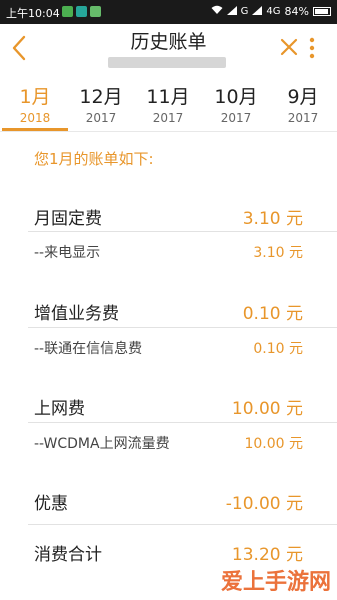 Image resolution: width=337 pixels, height=600 pixels. What do you see at coordinates (101, 97) in the screenshot?
I see `tab-month-label: 12月` at bounding box center [101, 97].